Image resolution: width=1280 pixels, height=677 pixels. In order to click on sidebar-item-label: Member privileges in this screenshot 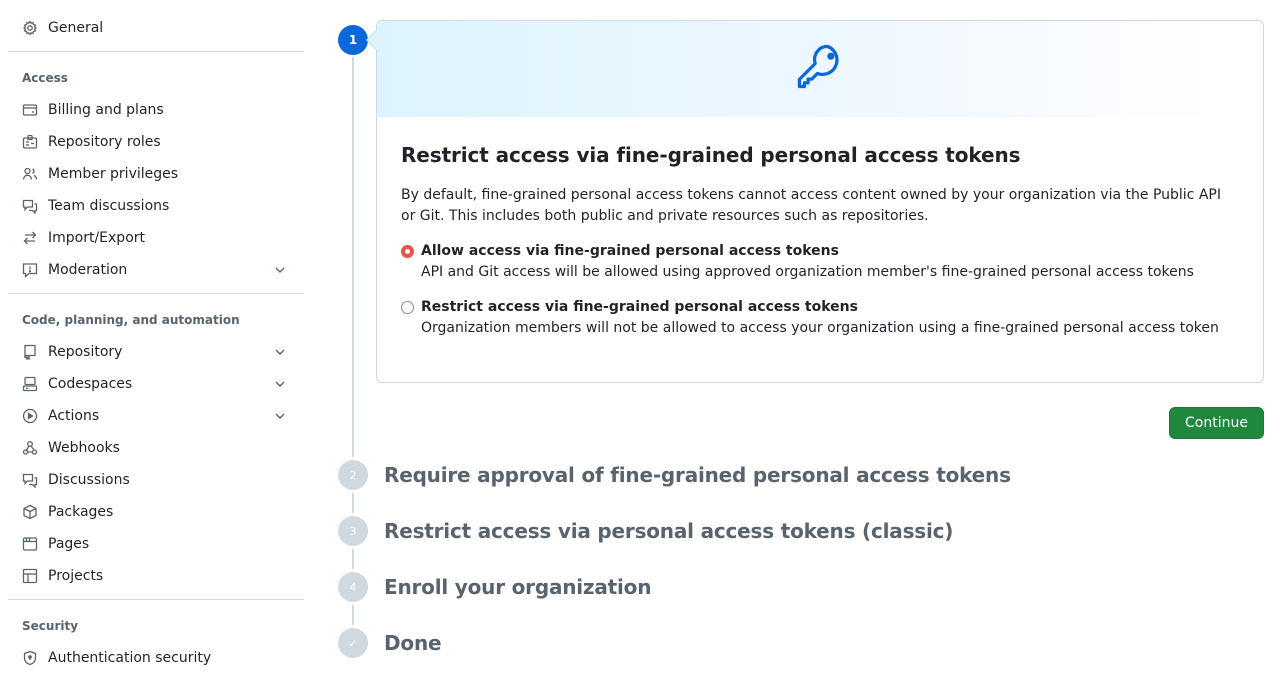, I will do `click(113, 174)`.